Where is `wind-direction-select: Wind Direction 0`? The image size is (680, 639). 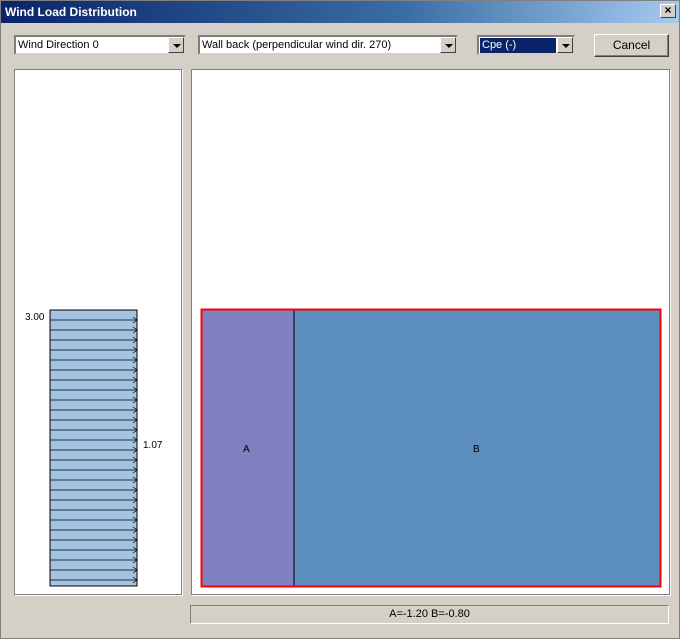 wind-direction-select: Wind Direction 0 is located at coordinates (100, 45).